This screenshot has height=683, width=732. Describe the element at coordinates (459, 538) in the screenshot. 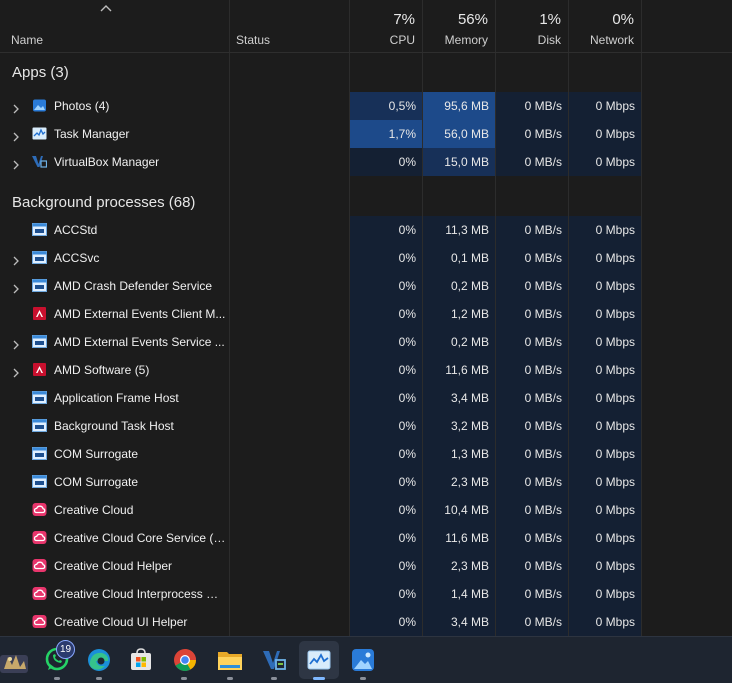

I see `memory-usage-cell: 11,6 MB` at that location.